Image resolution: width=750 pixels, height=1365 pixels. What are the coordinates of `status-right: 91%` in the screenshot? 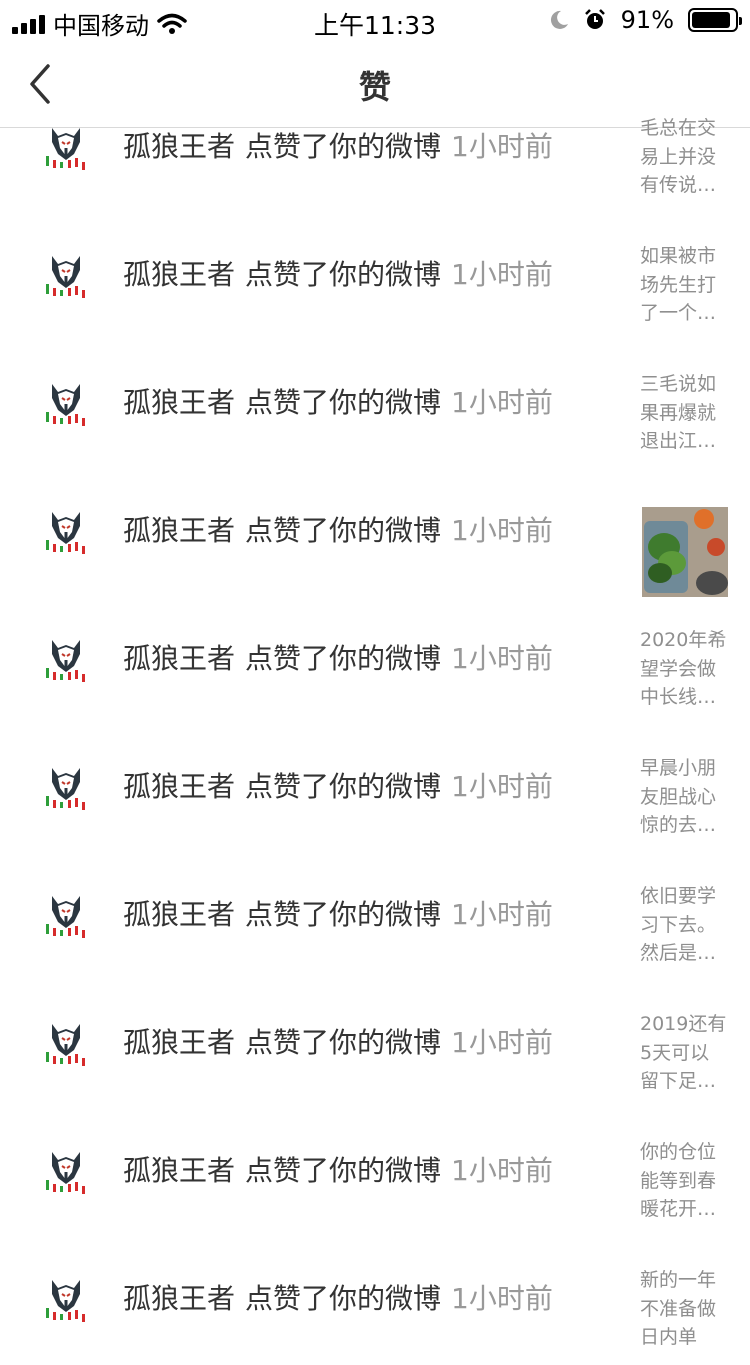 It's located at (645, 20).